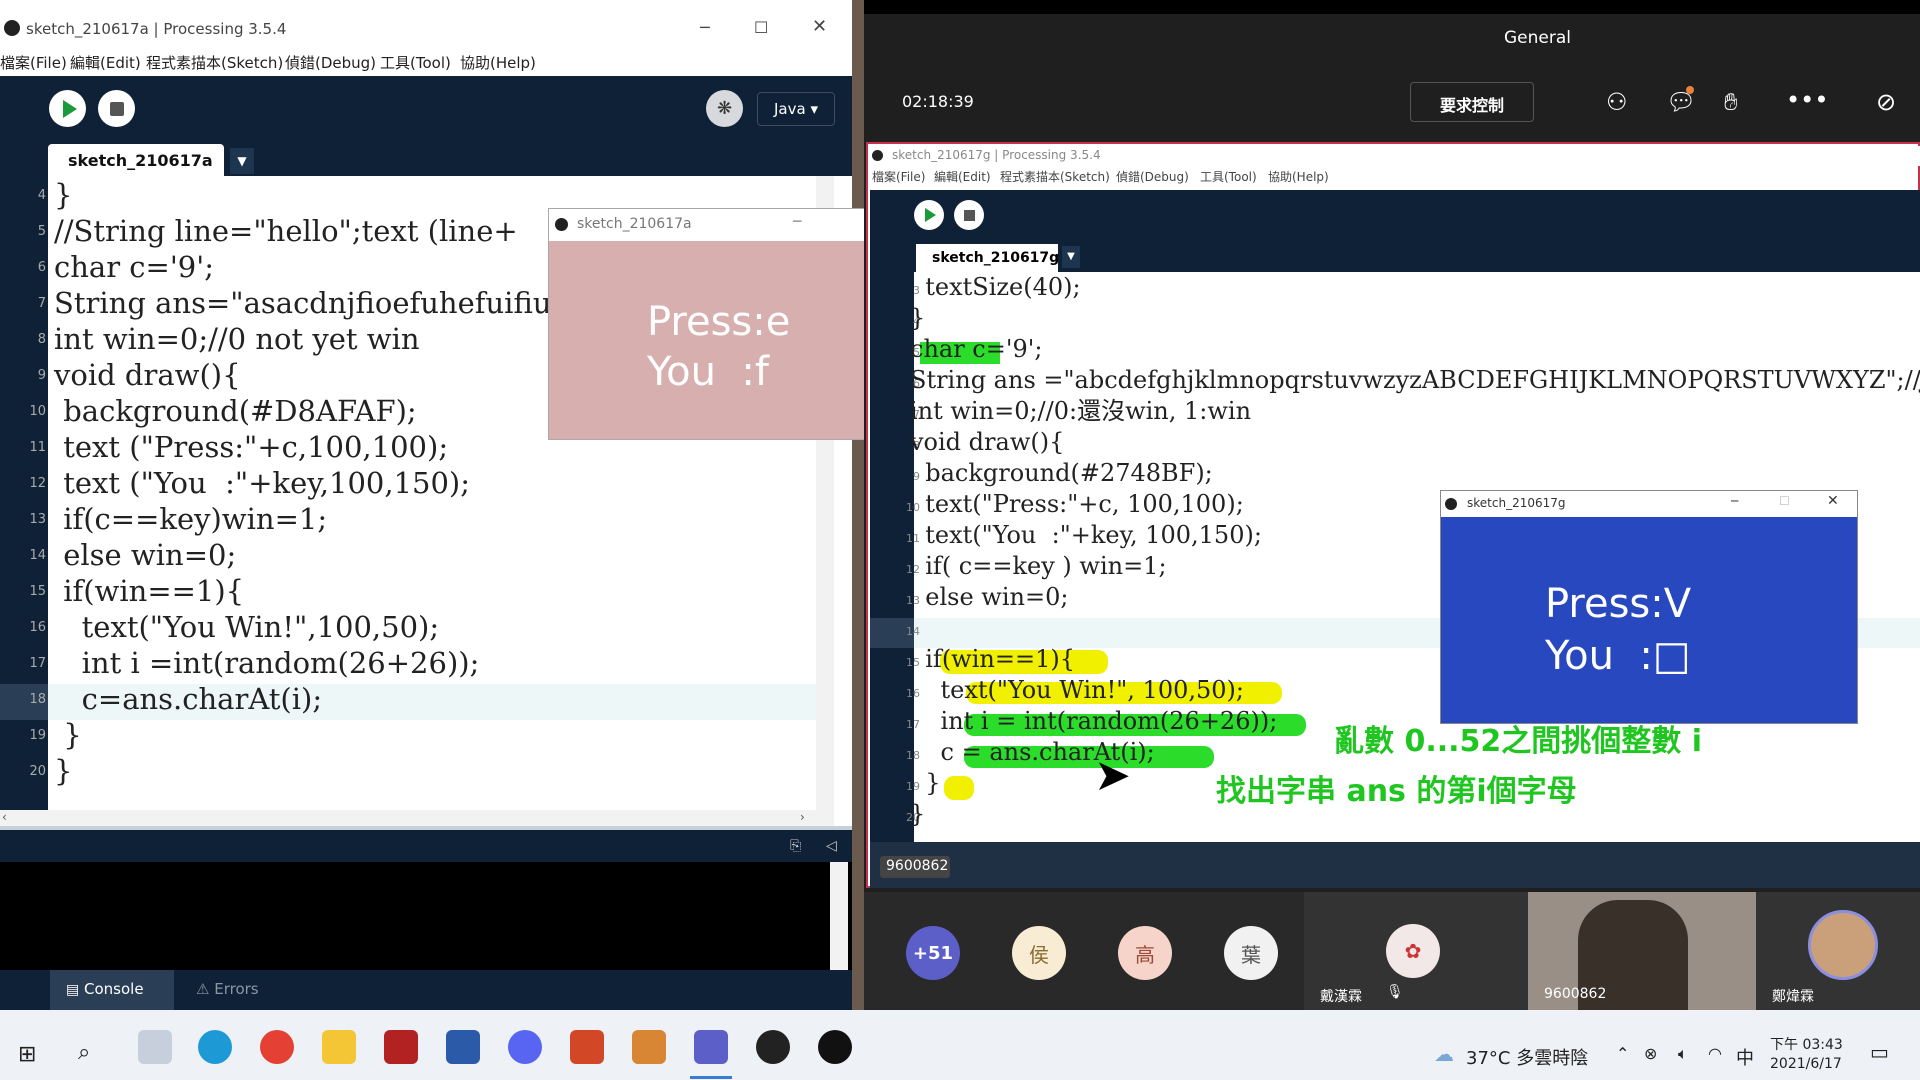 This screenshot has width=1920, height=1080. Describe the element at coordinates (401, 1047) in the screenshot. I see `app-red-icon` at that location.